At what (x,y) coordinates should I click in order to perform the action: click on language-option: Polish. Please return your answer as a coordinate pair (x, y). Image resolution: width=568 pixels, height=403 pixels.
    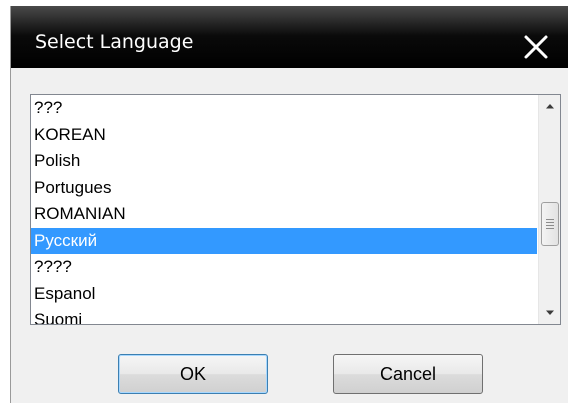
    Looking at the image, I should click on (284, 161).